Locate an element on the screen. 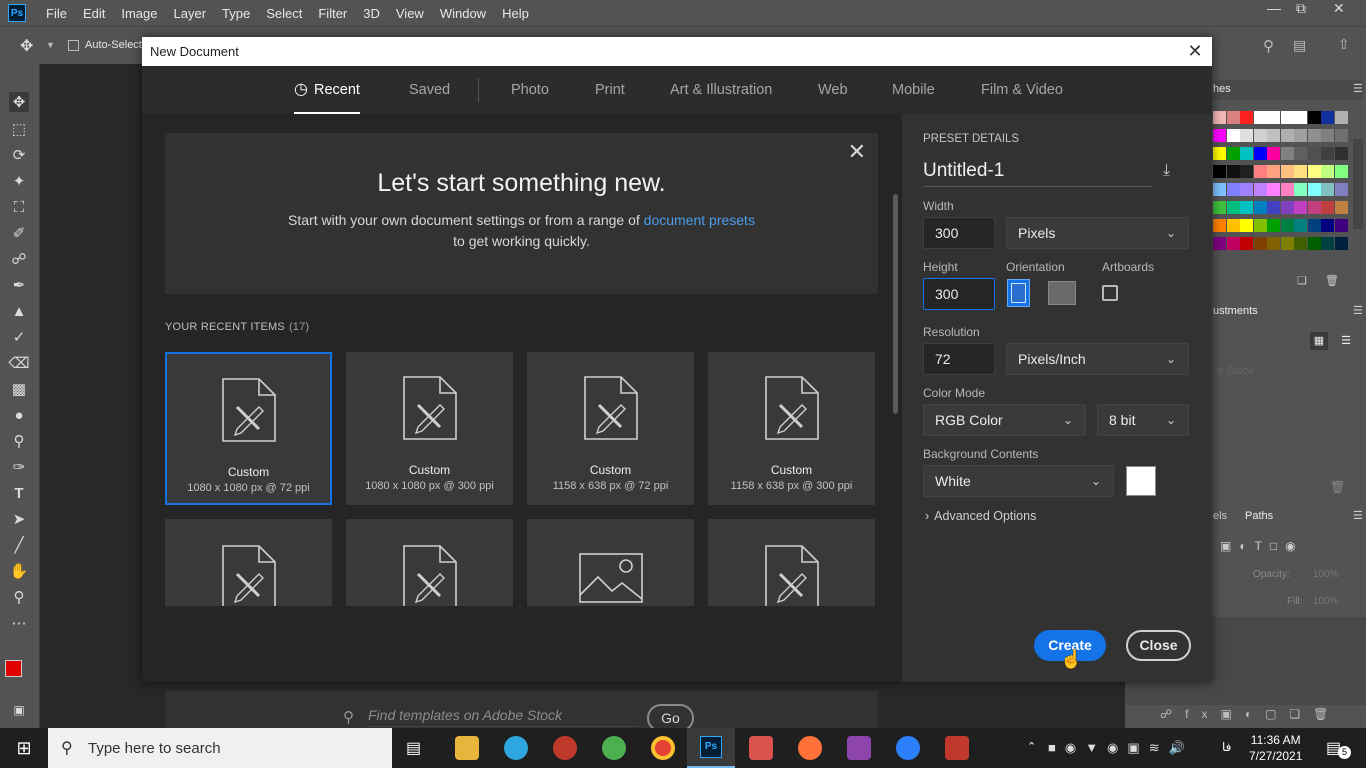  send-app-icon is located at coordinates (614, 748).